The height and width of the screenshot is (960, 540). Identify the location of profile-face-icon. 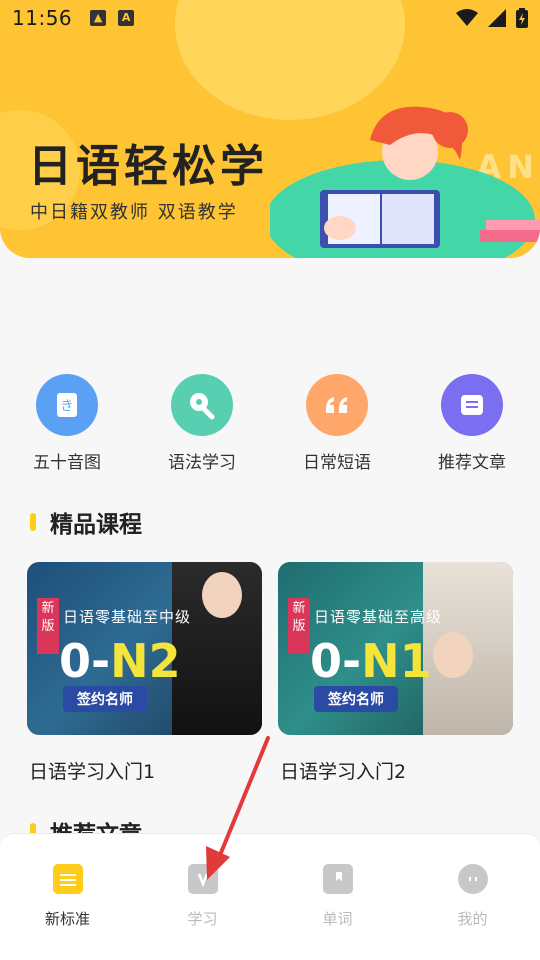
(472, 879).